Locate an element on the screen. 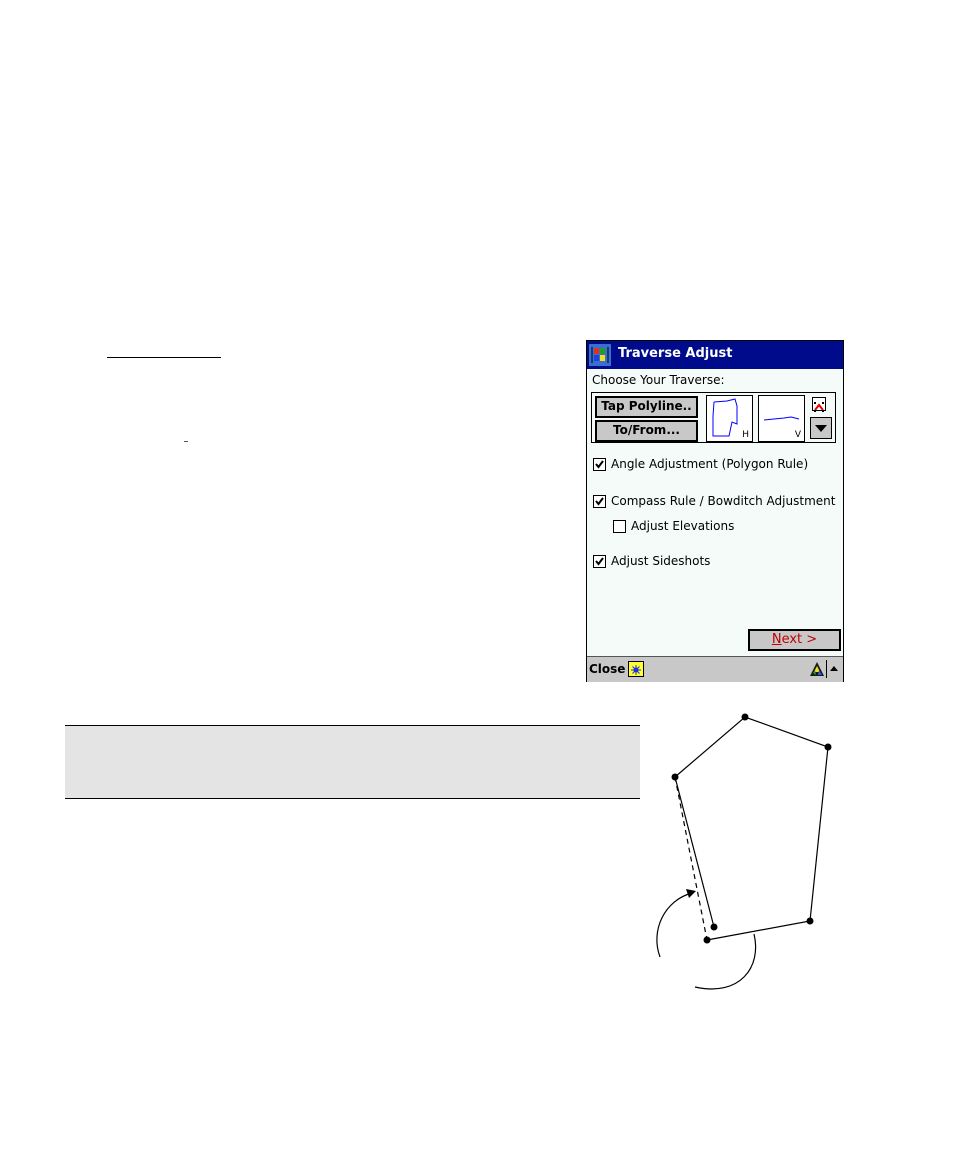  option-adjust-elevations: Adjust Elevations is located at coordinates (673, 526).